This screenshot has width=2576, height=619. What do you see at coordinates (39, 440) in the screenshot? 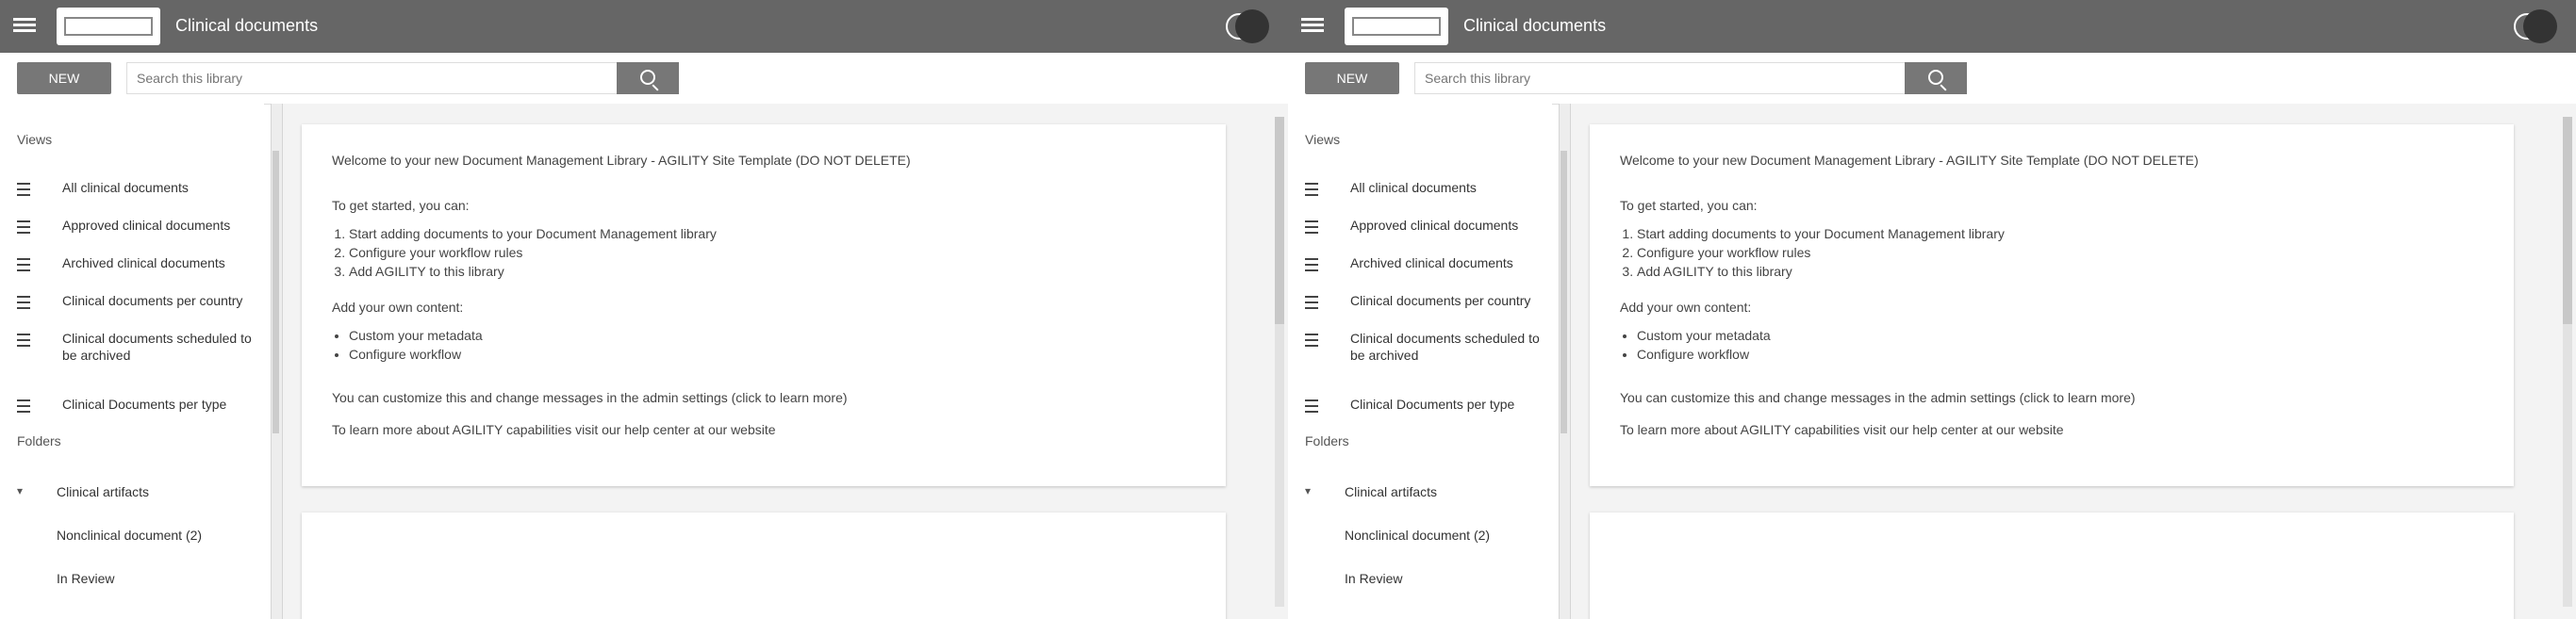
I see `sidebar-folders-label: Folders` at bounding box center [39, 440].